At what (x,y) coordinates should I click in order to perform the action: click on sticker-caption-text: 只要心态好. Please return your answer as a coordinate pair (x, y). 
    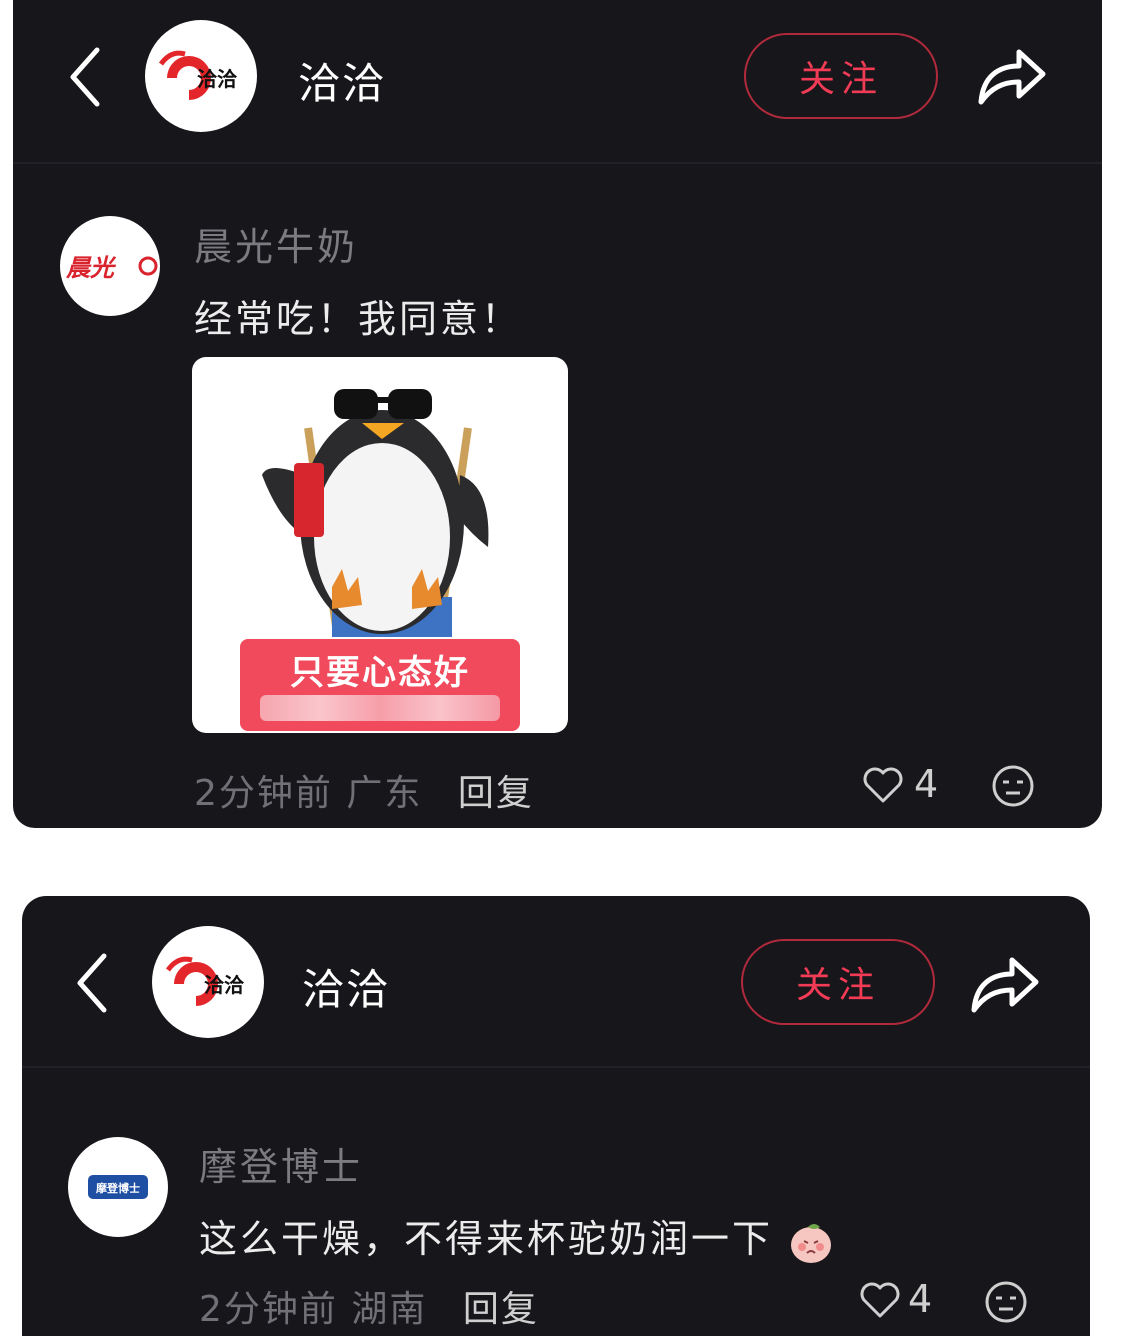
    Looking at the image, I should click on (380, 673).